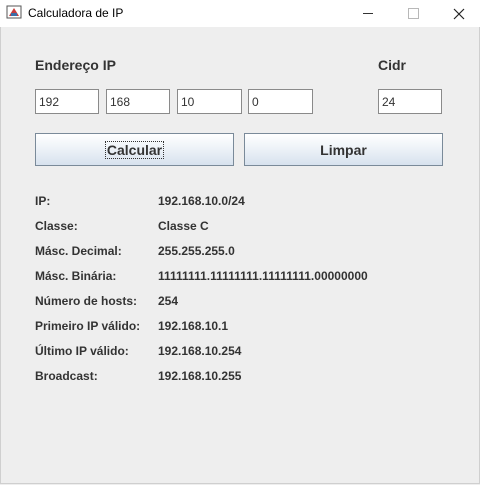  I want to click on maximize-icon, so click(413, 13).